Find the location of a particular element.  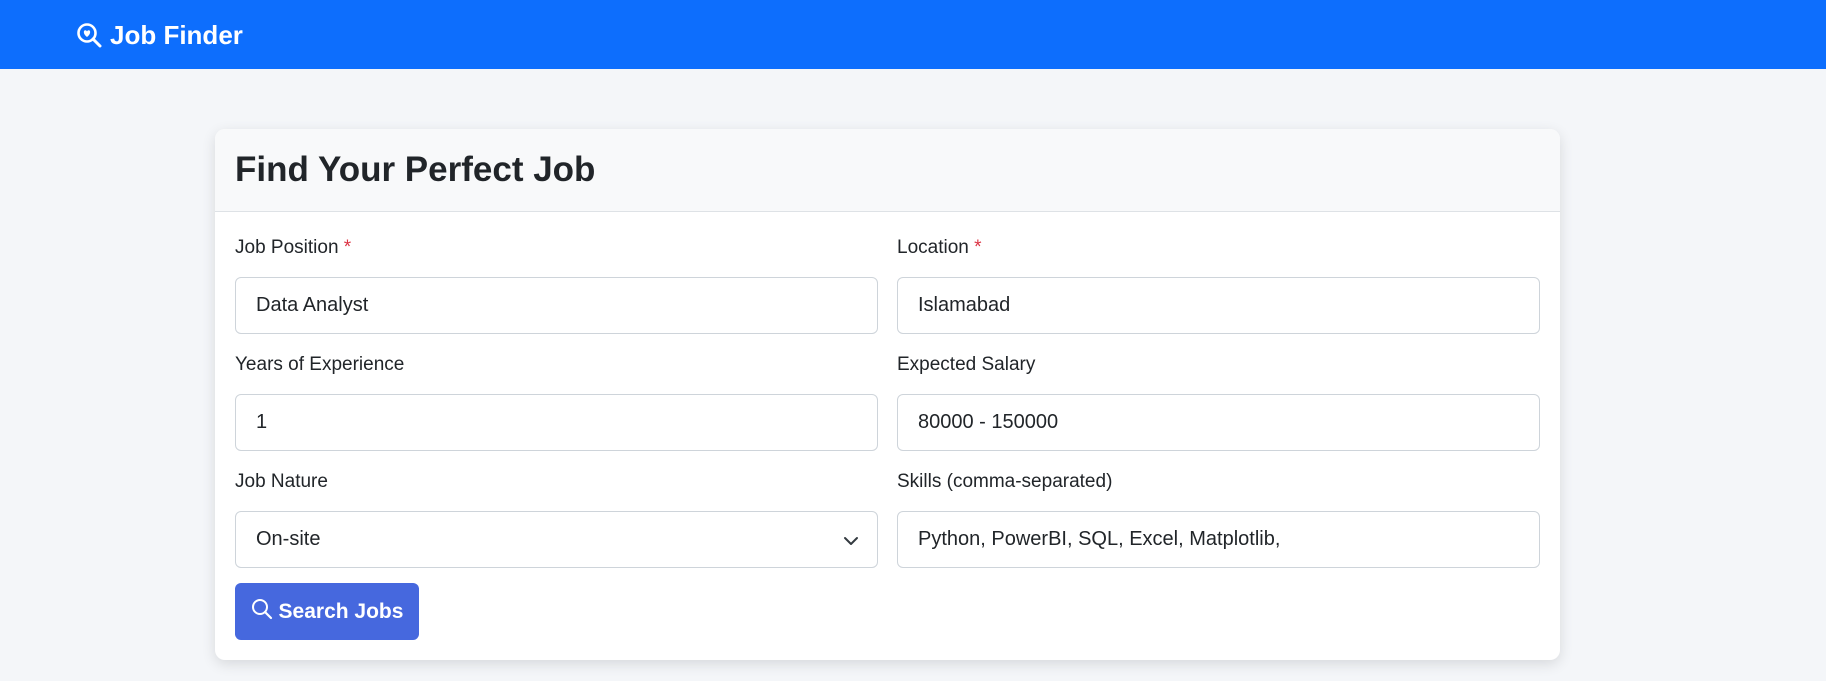

skills-group: Skills (comma-separated) is located at coordinates (1218, 518).